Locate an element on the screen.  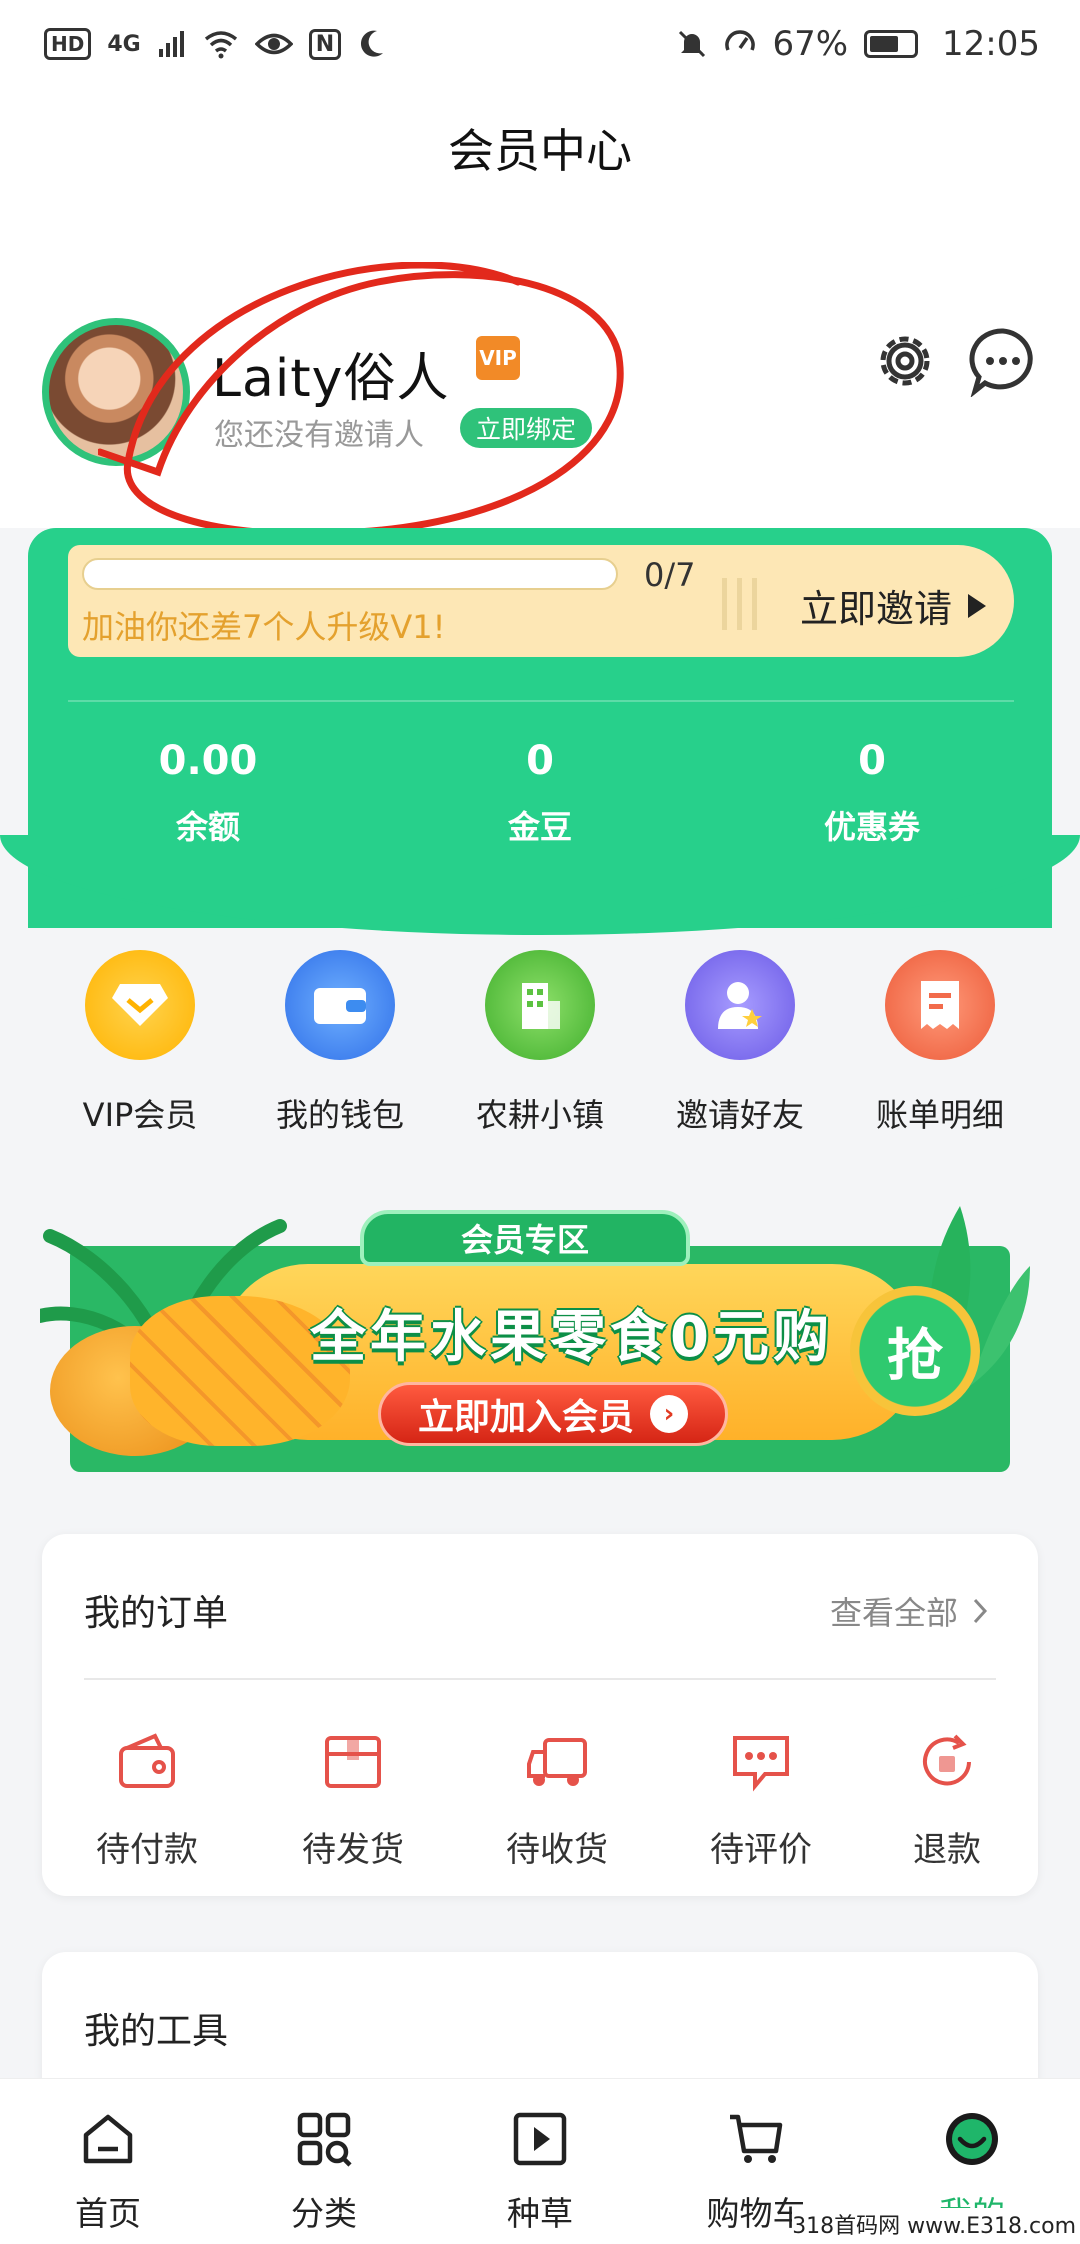
status-bar: HD 4G N 67% 12:05 is located at coordinates (540, 44).